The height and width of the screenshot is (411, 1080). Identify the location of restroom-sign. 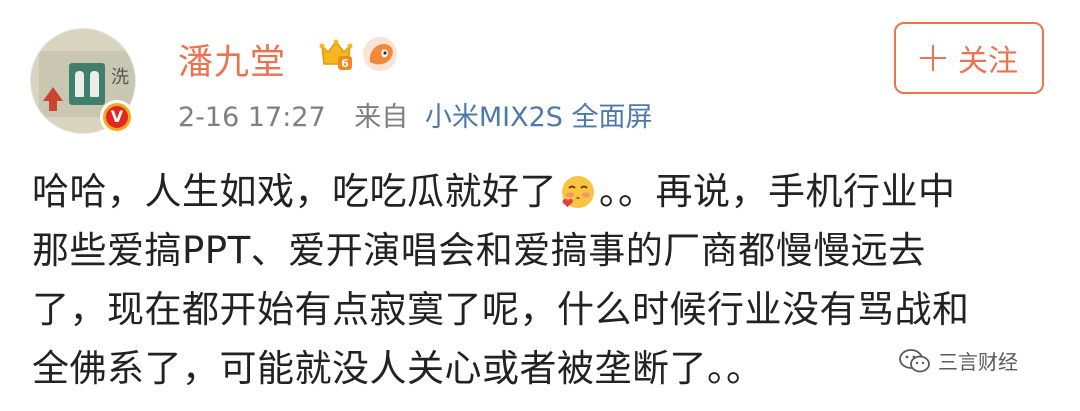
(87, 84).